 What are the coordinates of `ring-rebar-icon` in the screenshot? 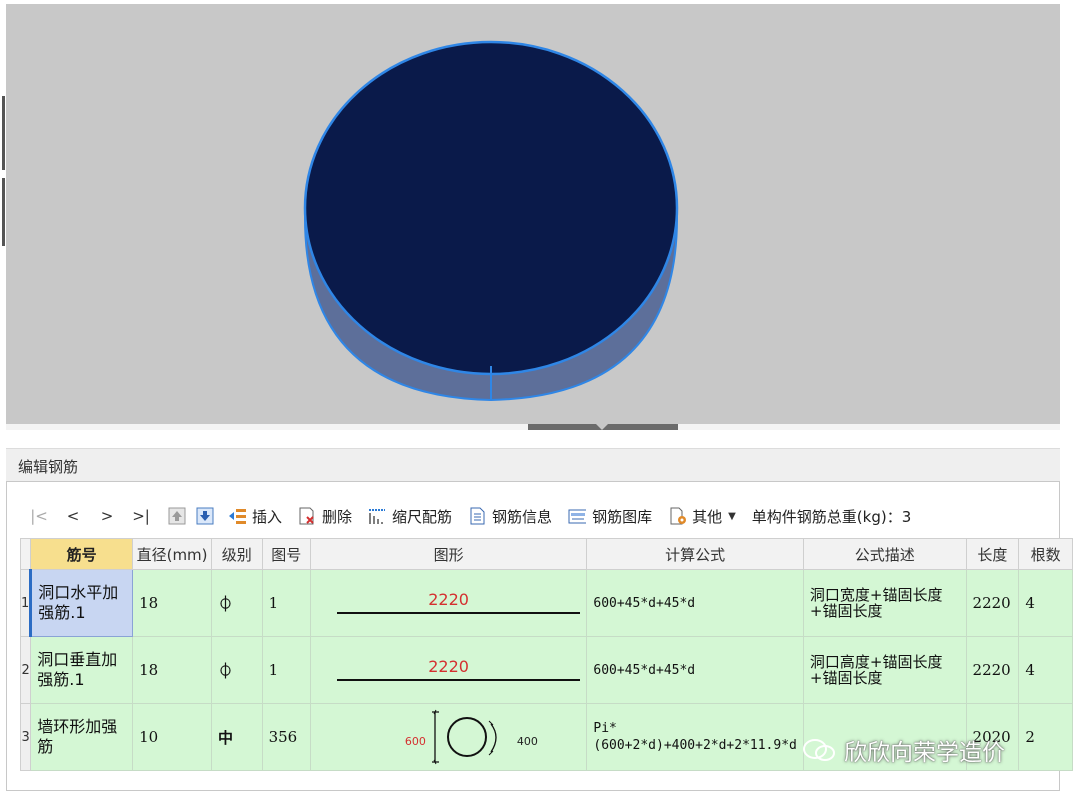 It's located at (464, 737).